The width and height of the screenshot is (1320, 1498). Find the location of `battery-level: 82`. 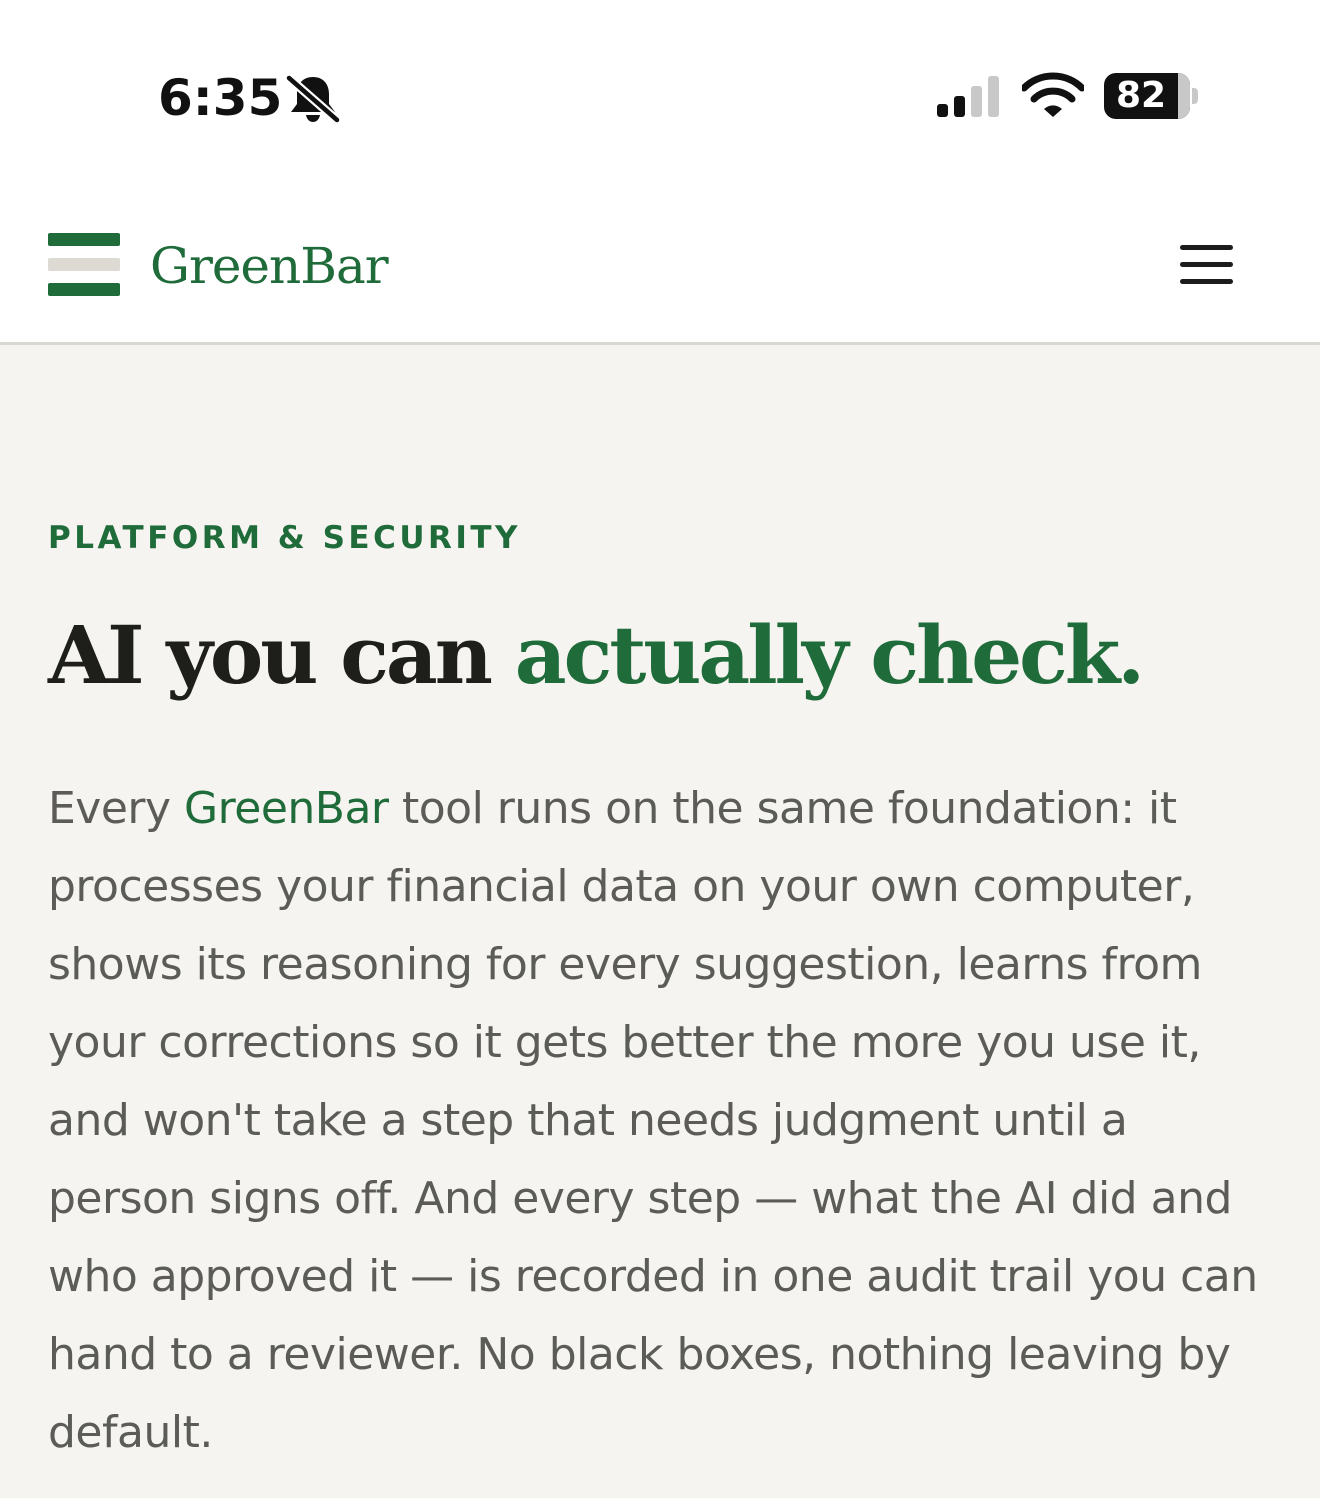

battery-level: 82 is located at coordinates (1141, 95).